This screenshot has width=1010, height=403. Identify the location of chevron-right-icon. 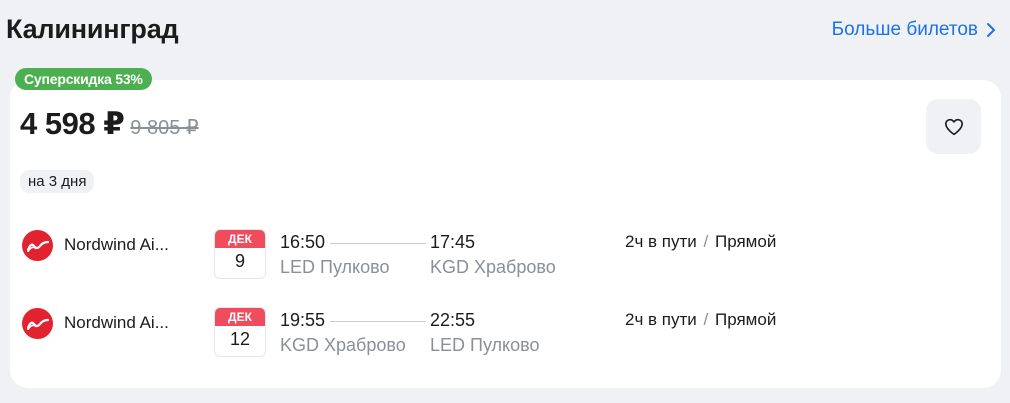
(991, 30).